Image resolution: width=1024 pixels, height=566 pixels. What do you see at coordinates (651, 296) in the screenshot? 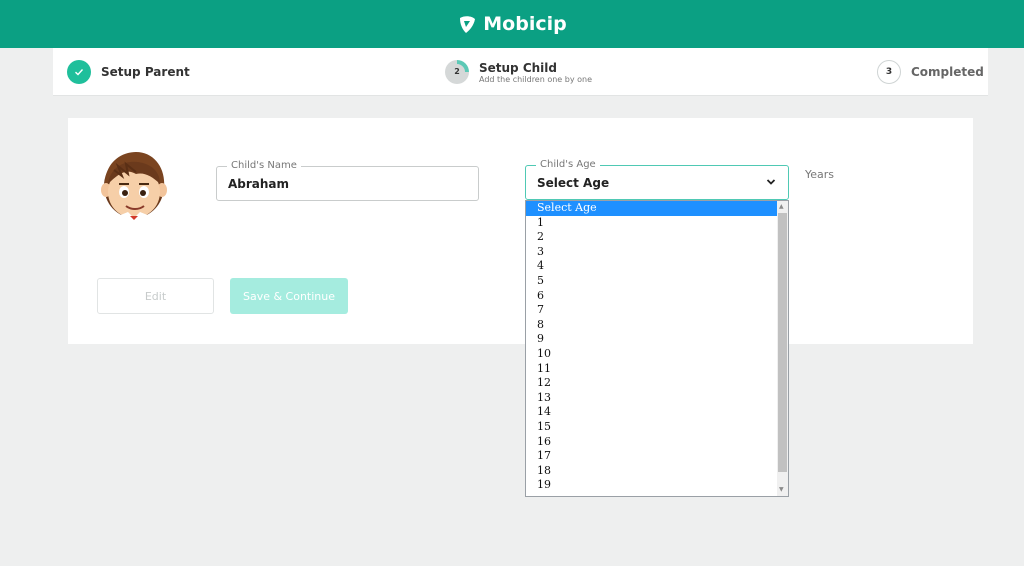
I see `age-option: 6` at bounding box center [651, 296].